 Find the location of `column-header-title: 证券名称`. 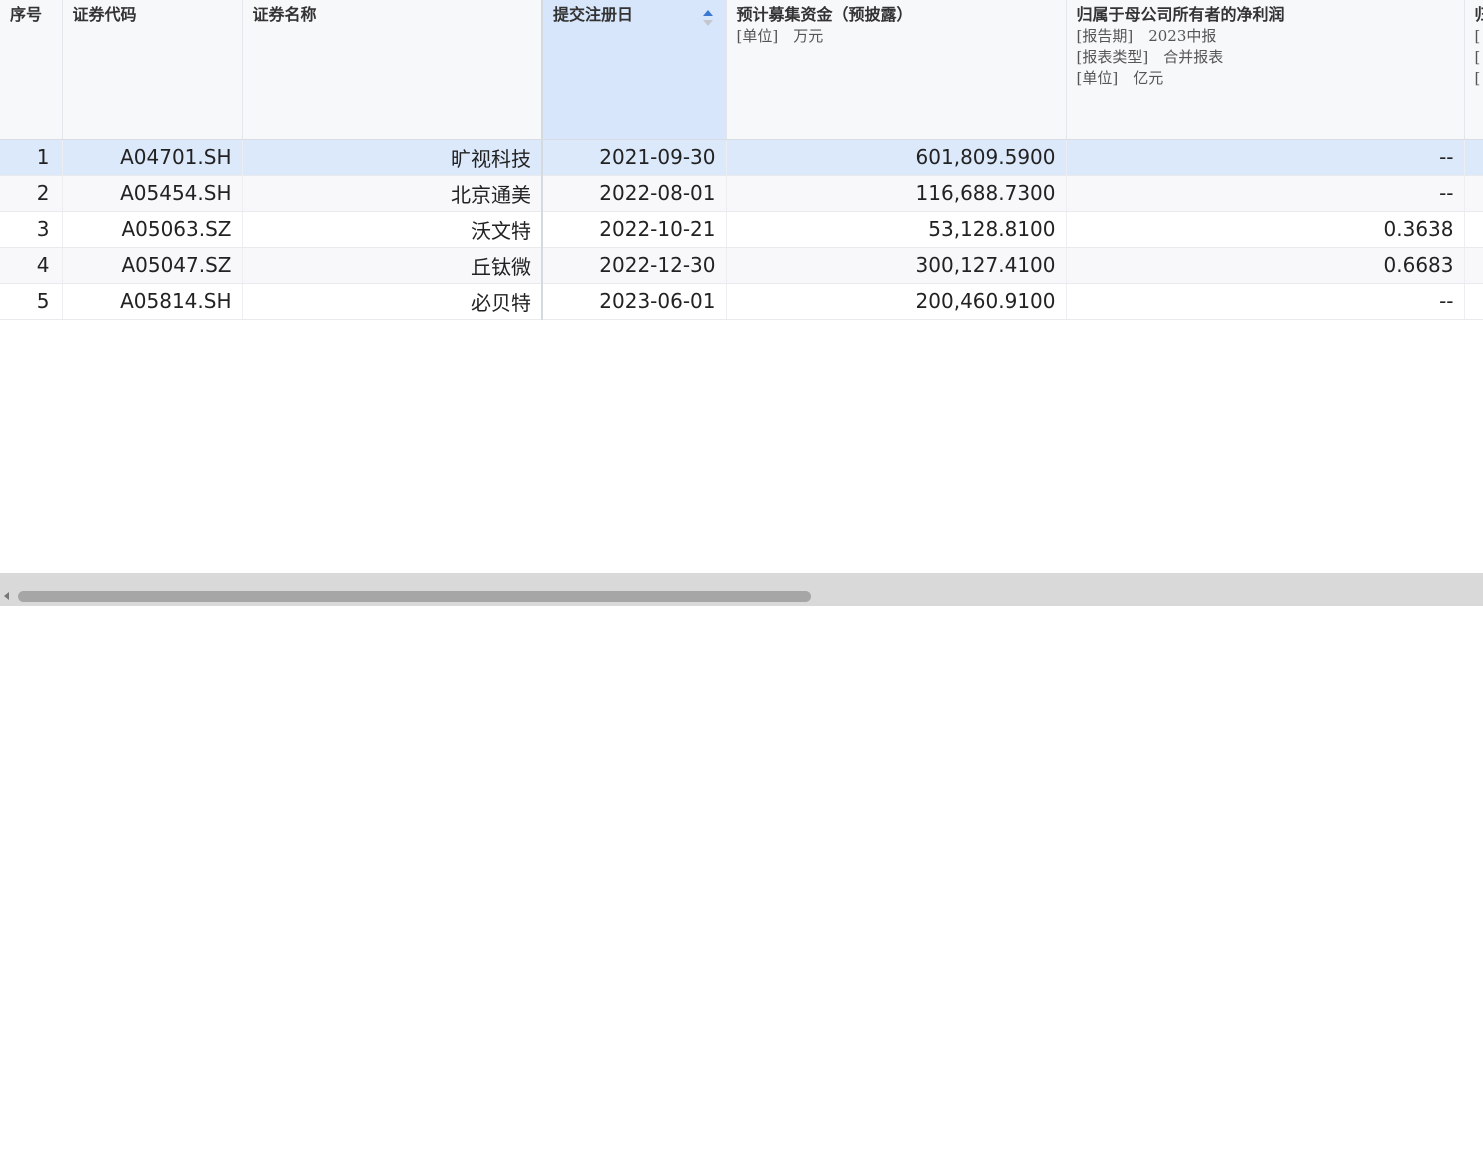

column-header-title: 证券名称 is located at coordinates (397, 15).